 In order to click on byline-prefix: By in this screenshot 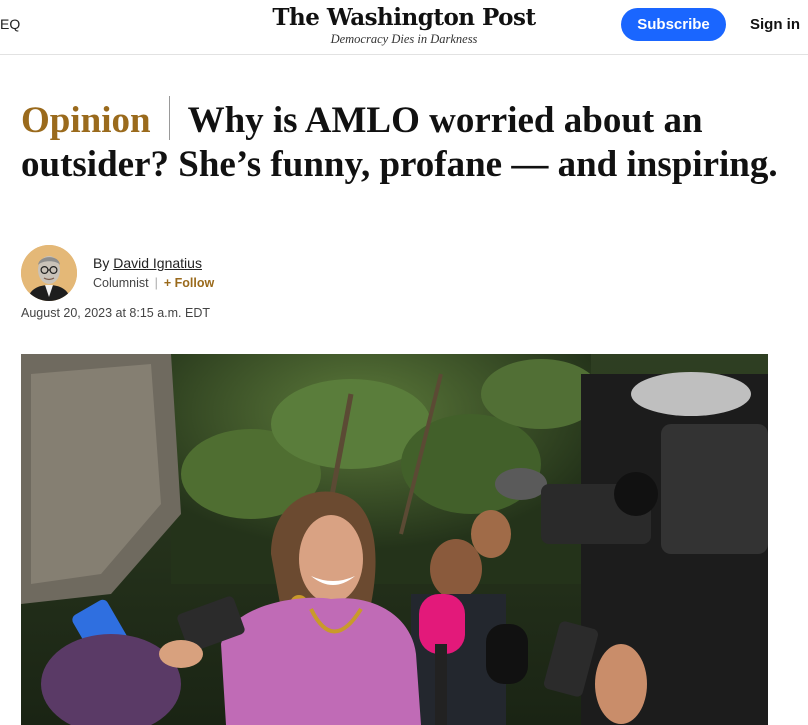, I will do `click(101, 263)`.